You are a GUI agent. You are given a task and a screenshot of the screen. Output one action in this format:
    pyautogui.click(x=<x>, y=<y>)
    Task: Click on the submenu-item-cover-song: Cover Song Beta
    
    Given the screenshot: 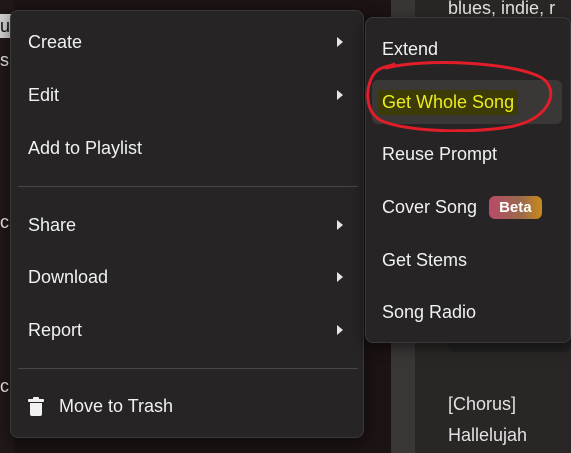 What is the action you would take?
    pyautogui.click(x=468, y=207)
    